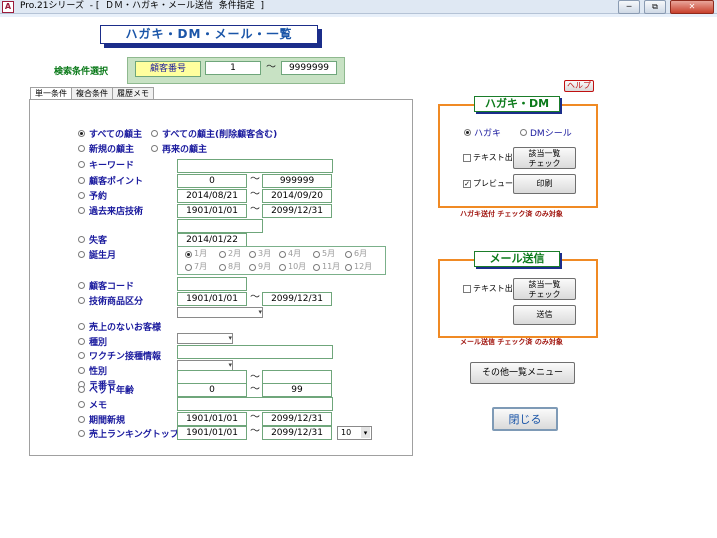 The image size is (717, 538). Describe the element at coordinates (252, 267) in the screenshot. I see `month-9-radio` at that location.